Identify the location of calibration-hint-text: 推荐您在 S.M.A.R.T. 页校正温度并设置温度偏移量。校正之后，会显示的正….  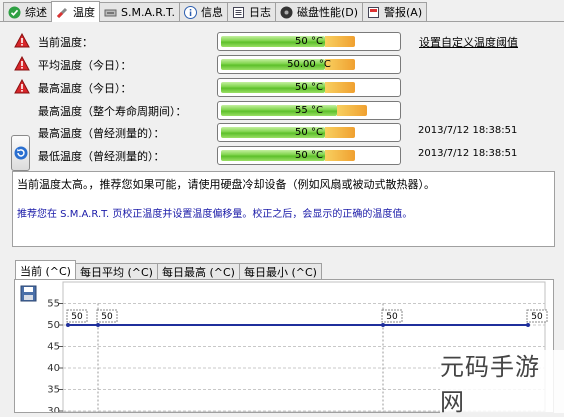
(215, 214).